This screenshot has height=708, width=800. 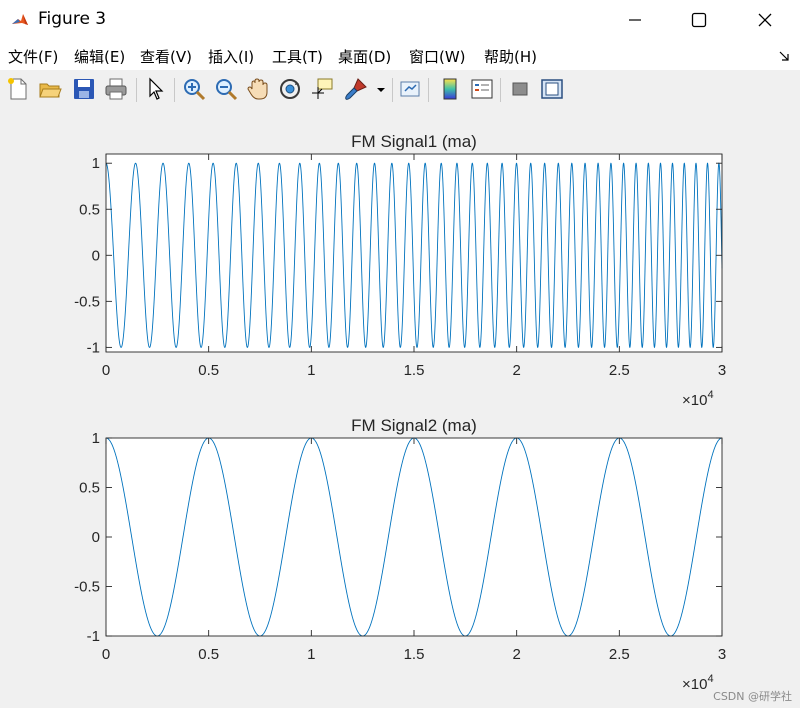 I want to click on brush-icon, so click(x=356, y=89).